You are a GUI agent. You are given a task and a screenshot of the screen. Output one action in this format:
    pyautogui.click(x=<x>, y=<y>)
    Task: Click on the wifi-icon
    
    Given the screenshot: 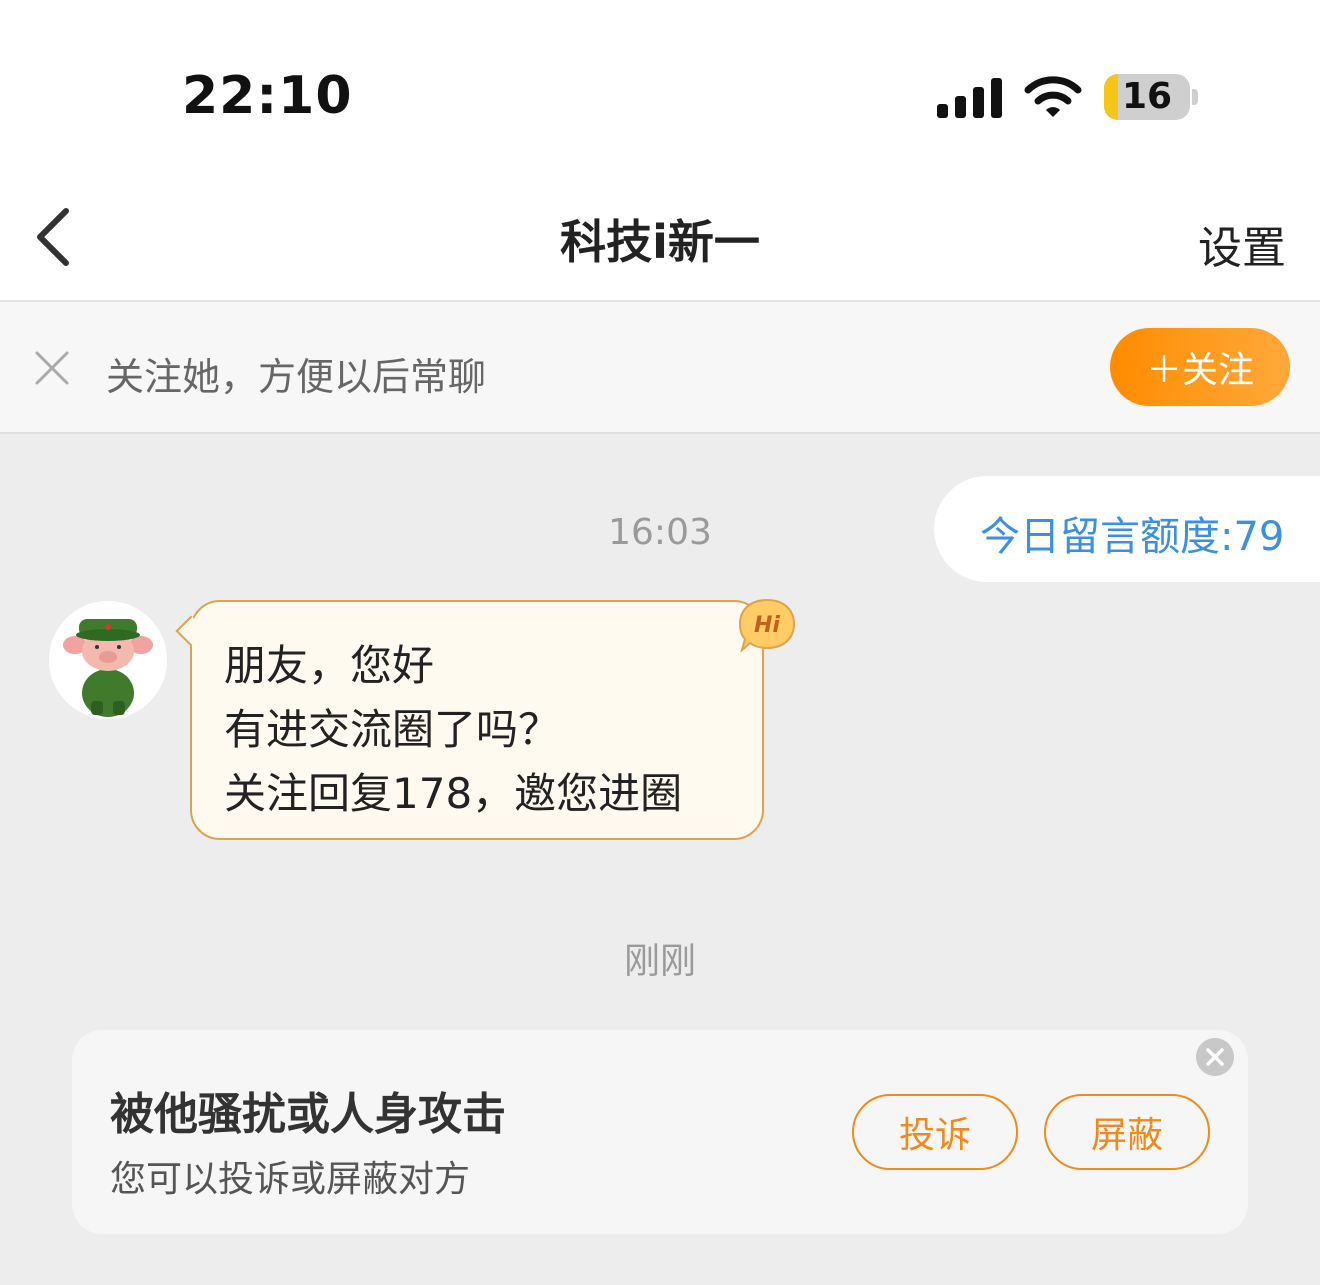 What is the action you would take?
    pyautogui.click(x=1053, y=96)
    